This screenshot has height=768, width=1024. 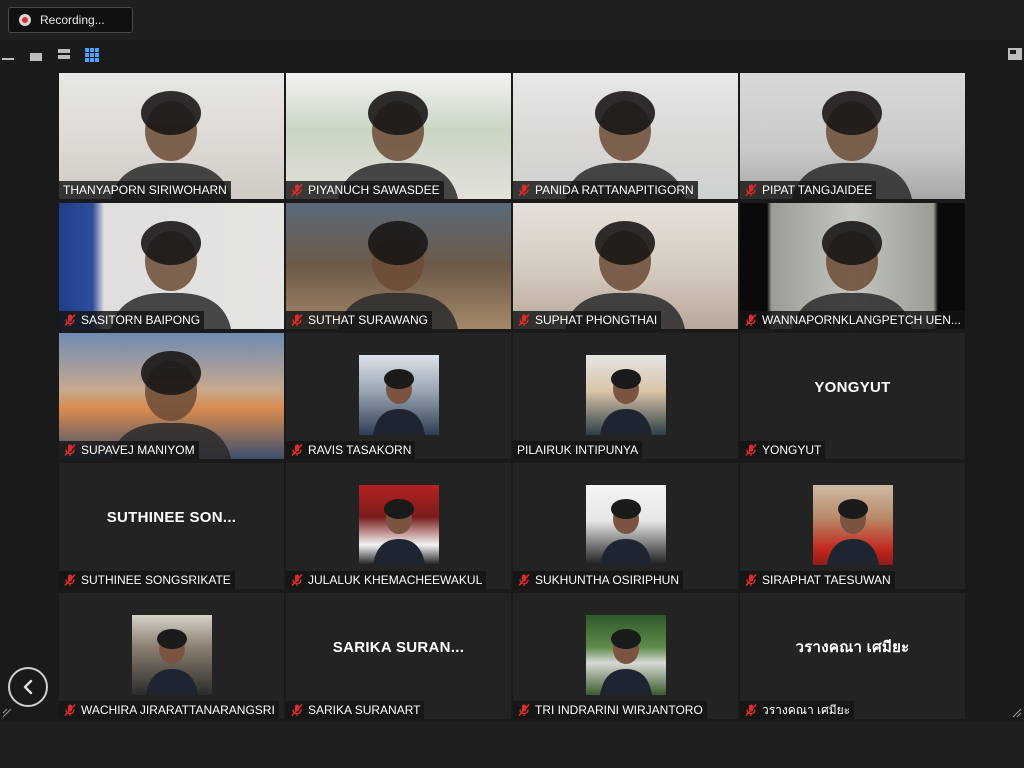 I want to click on participant-tile: WACHIRA JIRARATTANARANGSRI, so click(x=171, y=656).